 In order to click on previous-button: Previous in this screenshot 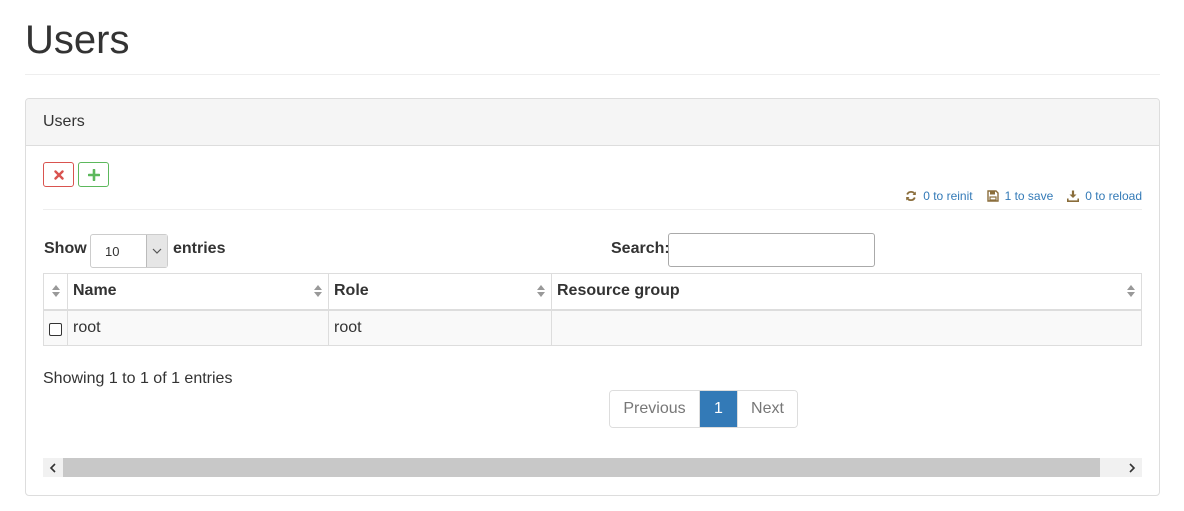, I will do `click(655, 409)`.